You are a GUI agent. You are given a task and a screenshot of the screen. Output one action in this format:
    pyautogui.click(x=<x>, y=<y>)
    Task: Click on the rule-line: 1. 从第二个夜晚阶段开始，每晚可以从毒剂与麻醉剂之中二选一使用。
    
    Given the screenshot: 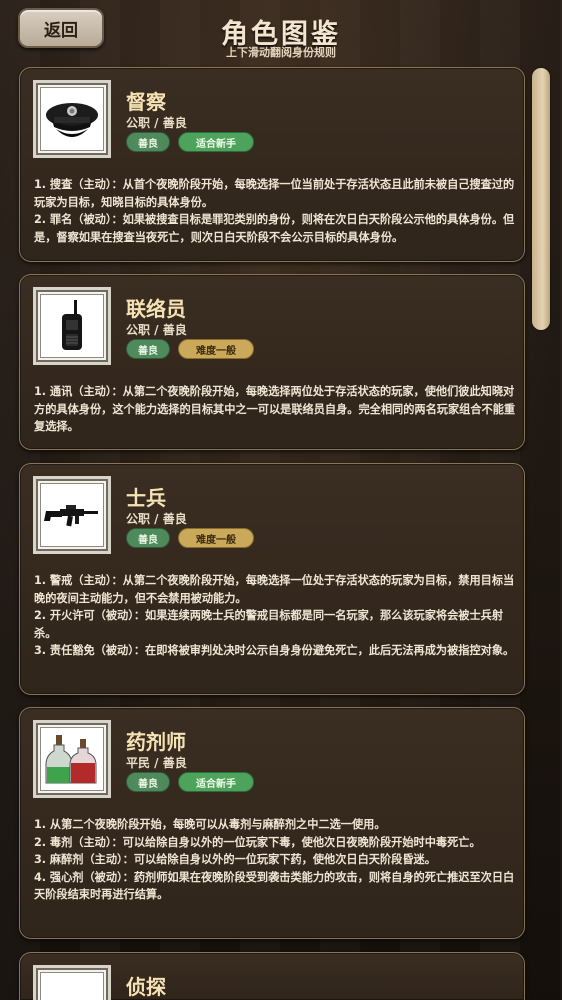 What is the action you would take?
    pyautogui.click(x=210, y=824)
    